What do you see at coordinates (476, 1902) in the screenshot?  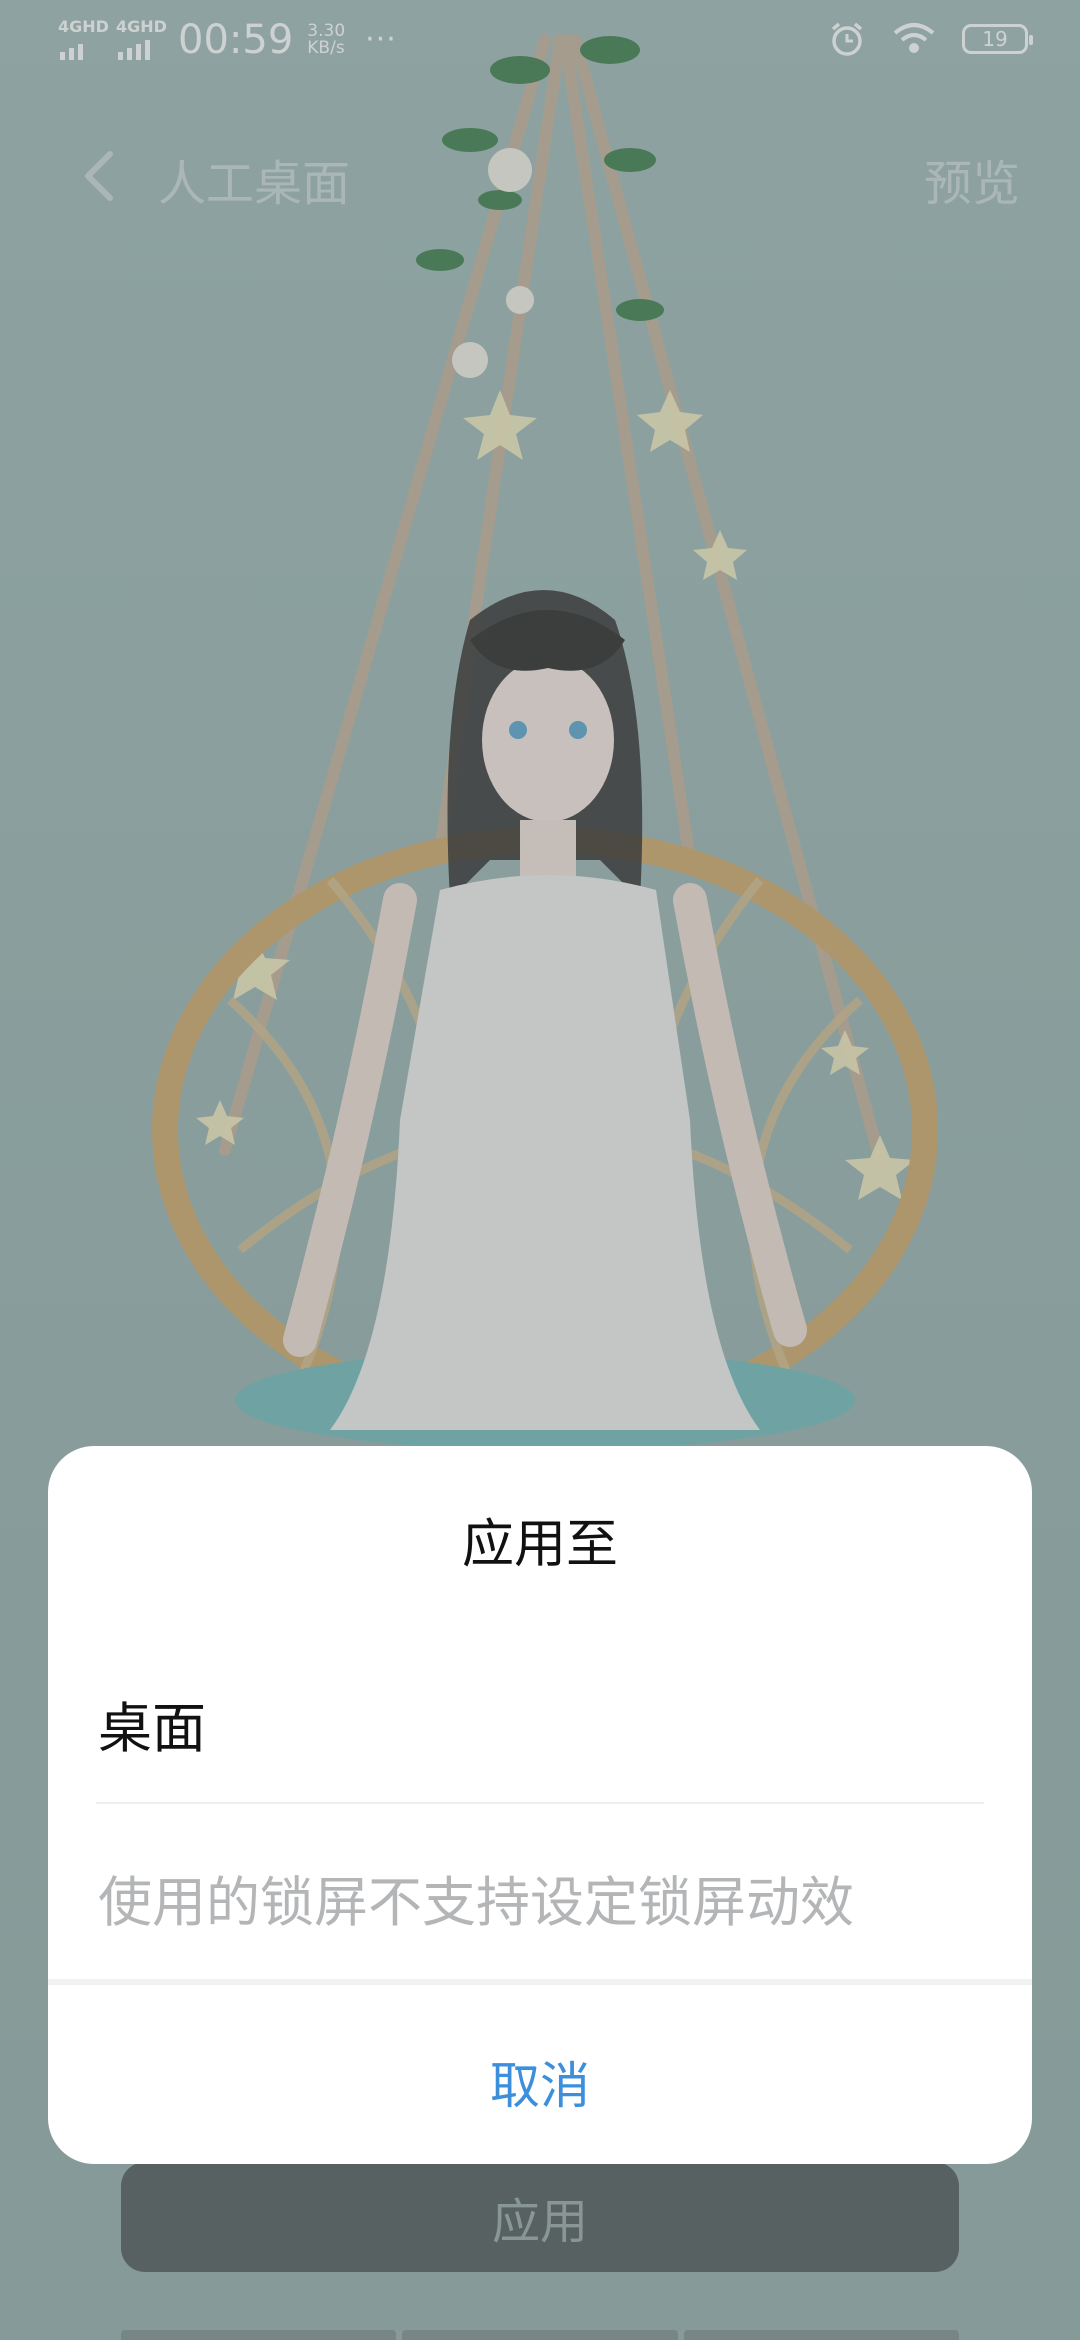 I see `apply-to-lockscreen-option-disabled: 使用的锁屏不支持设定锁屏动效` at bounding box center [476, 1902].